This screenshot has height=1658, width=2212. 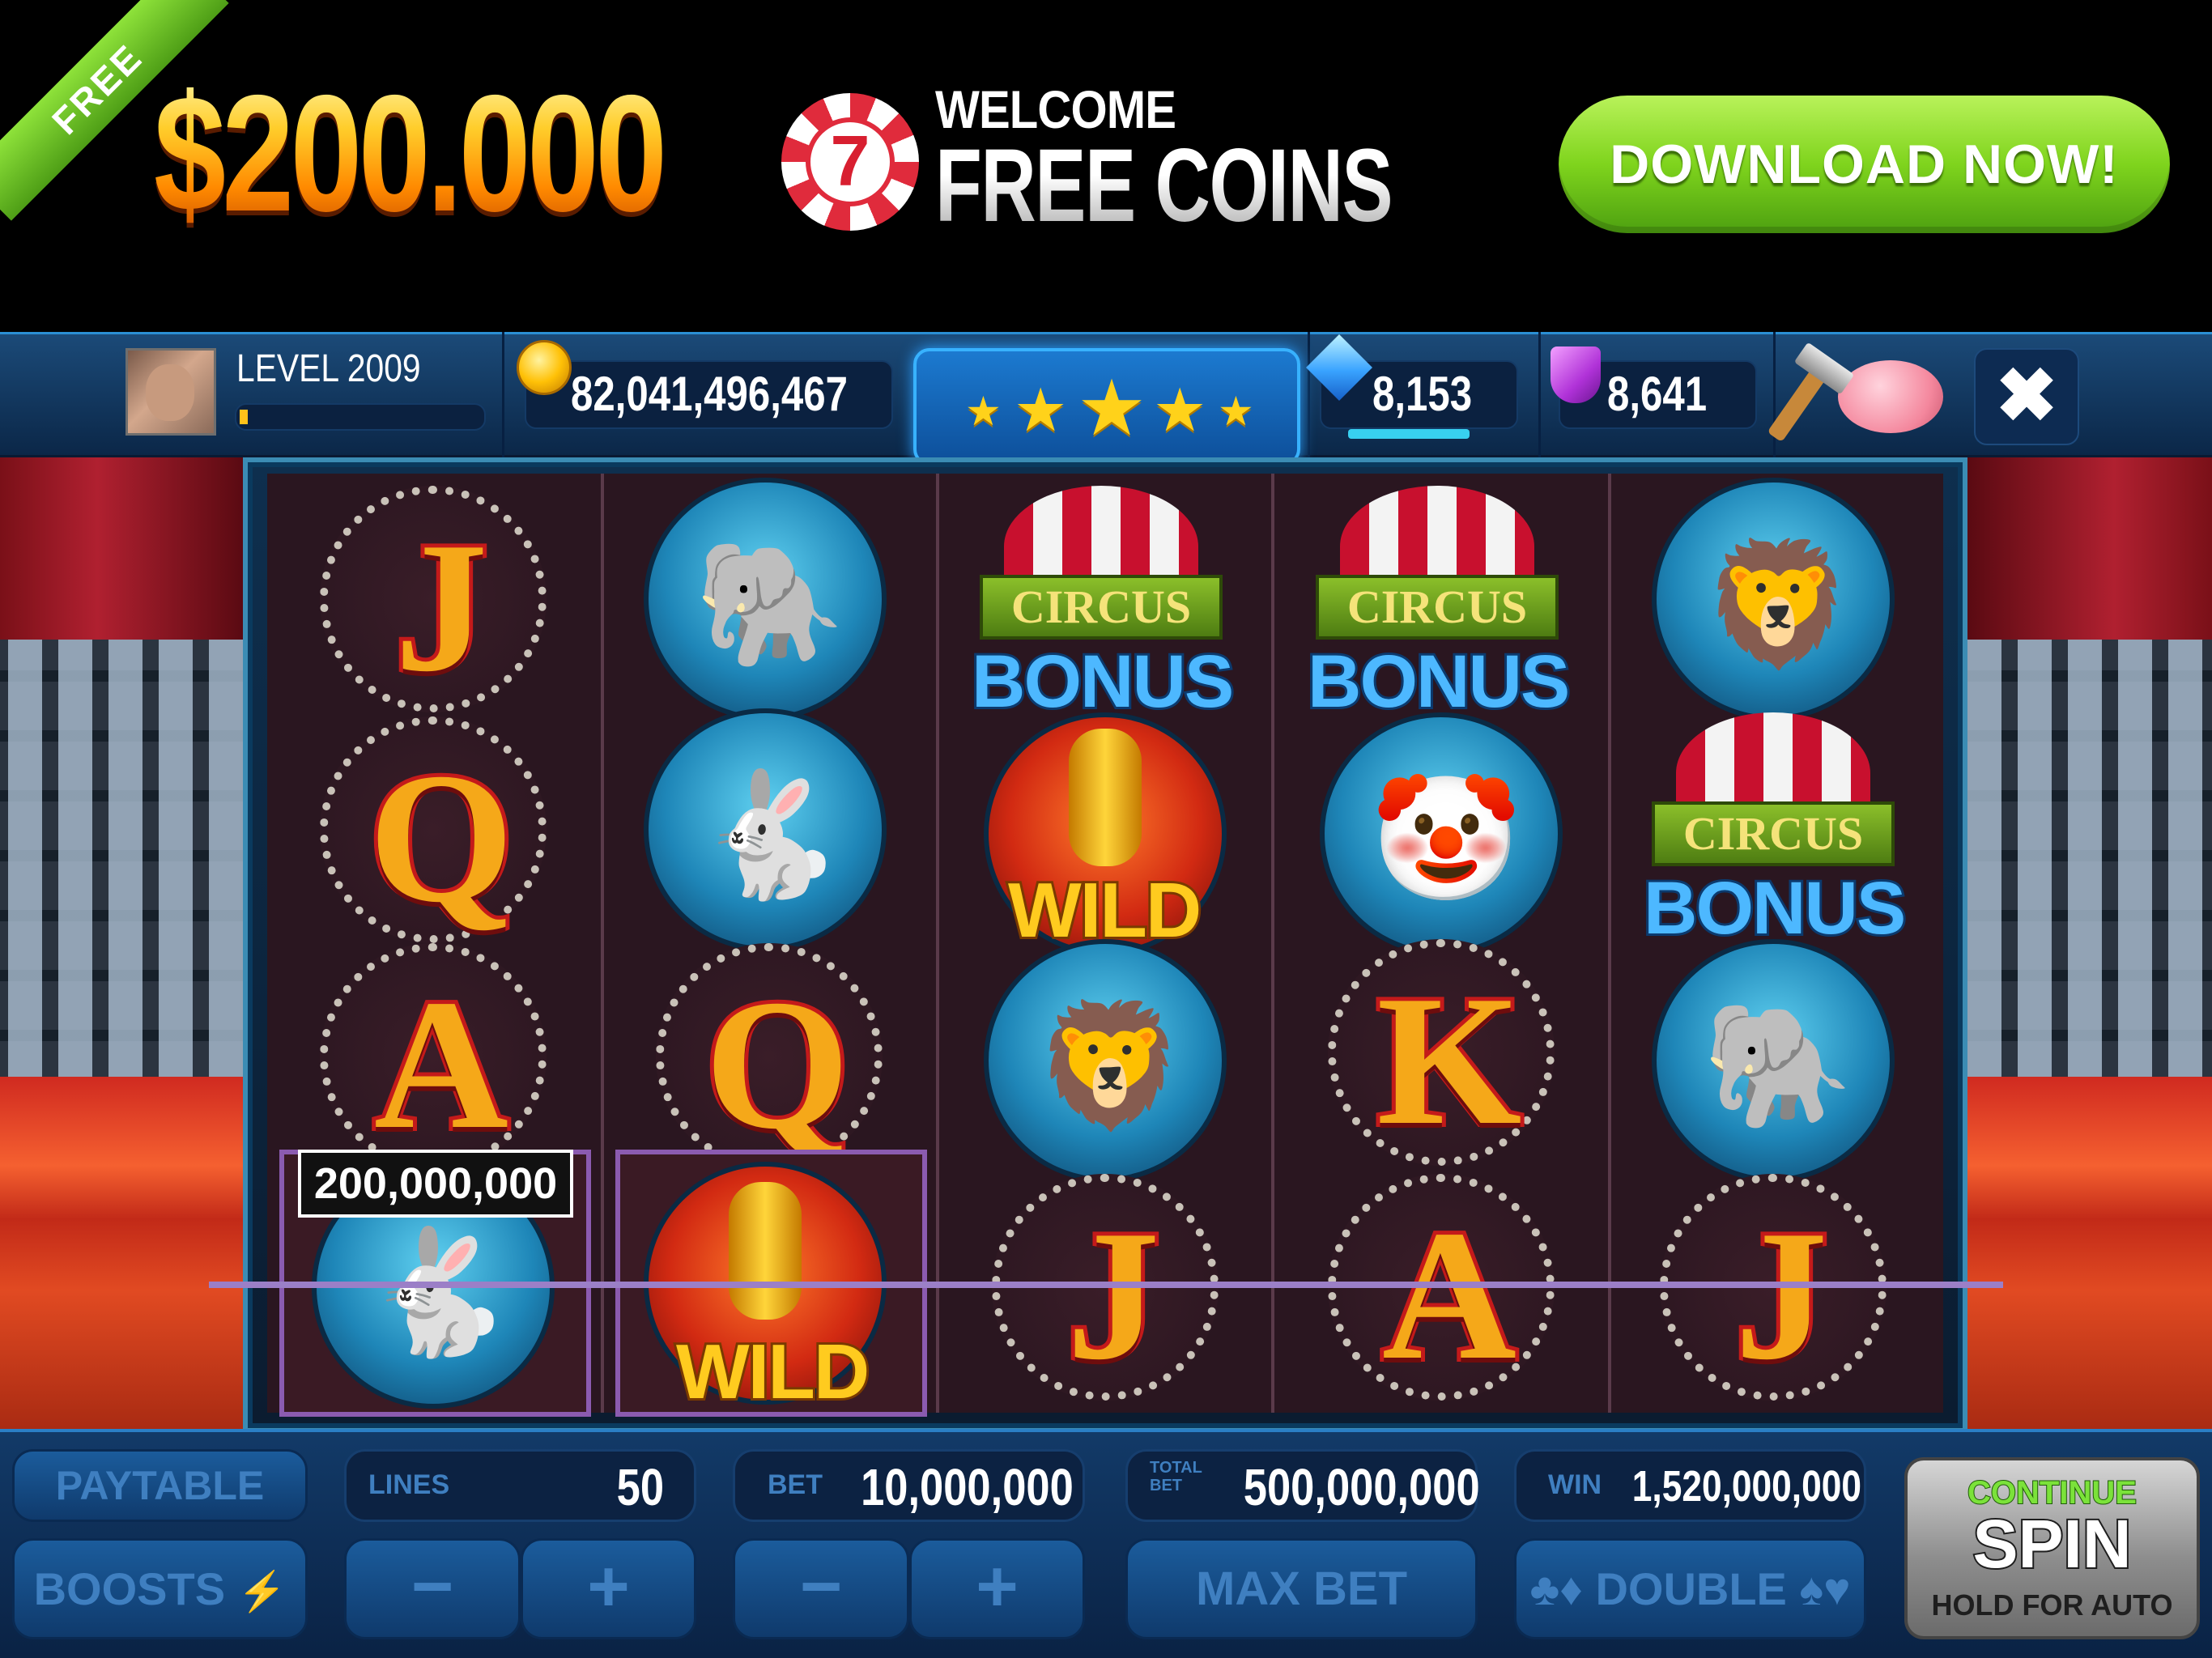 What do you see at coordinates (1409, 434) in the screenshot?
I see `gems-progress-bar` at bounding box center [1409, 434].